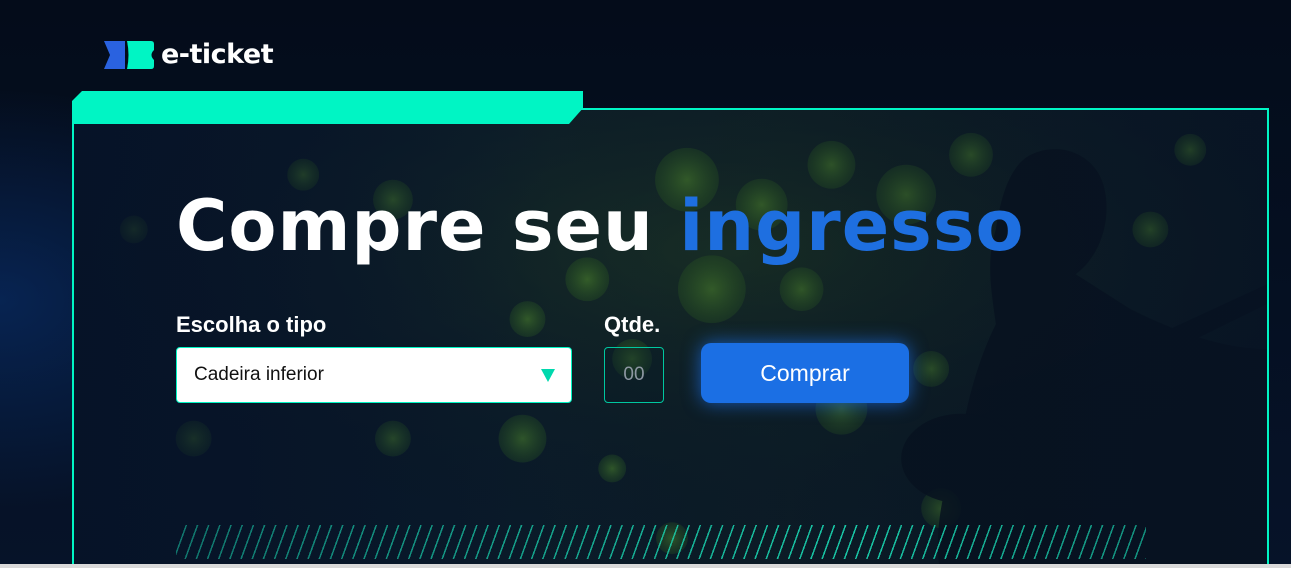 The height and width of the screenshot is (568, 1291). I want to click on brand-name: e-ticket, so click(217, 54).